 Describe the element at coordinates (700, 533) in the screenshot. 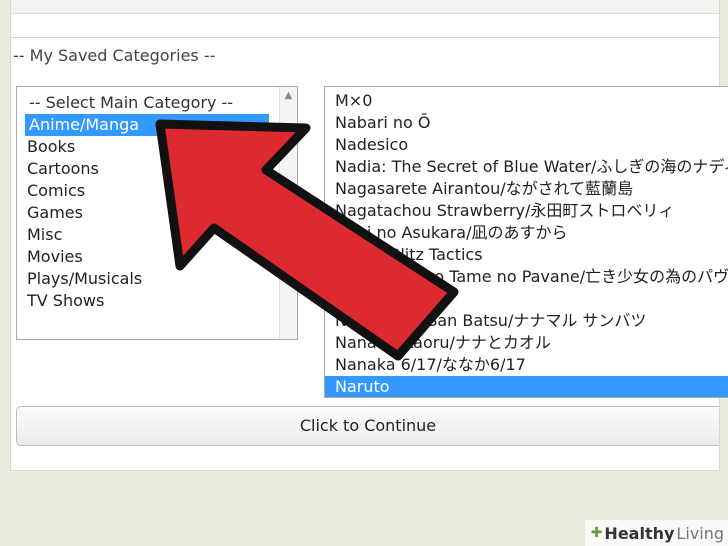

I see `watermark-living: Living` at that location.